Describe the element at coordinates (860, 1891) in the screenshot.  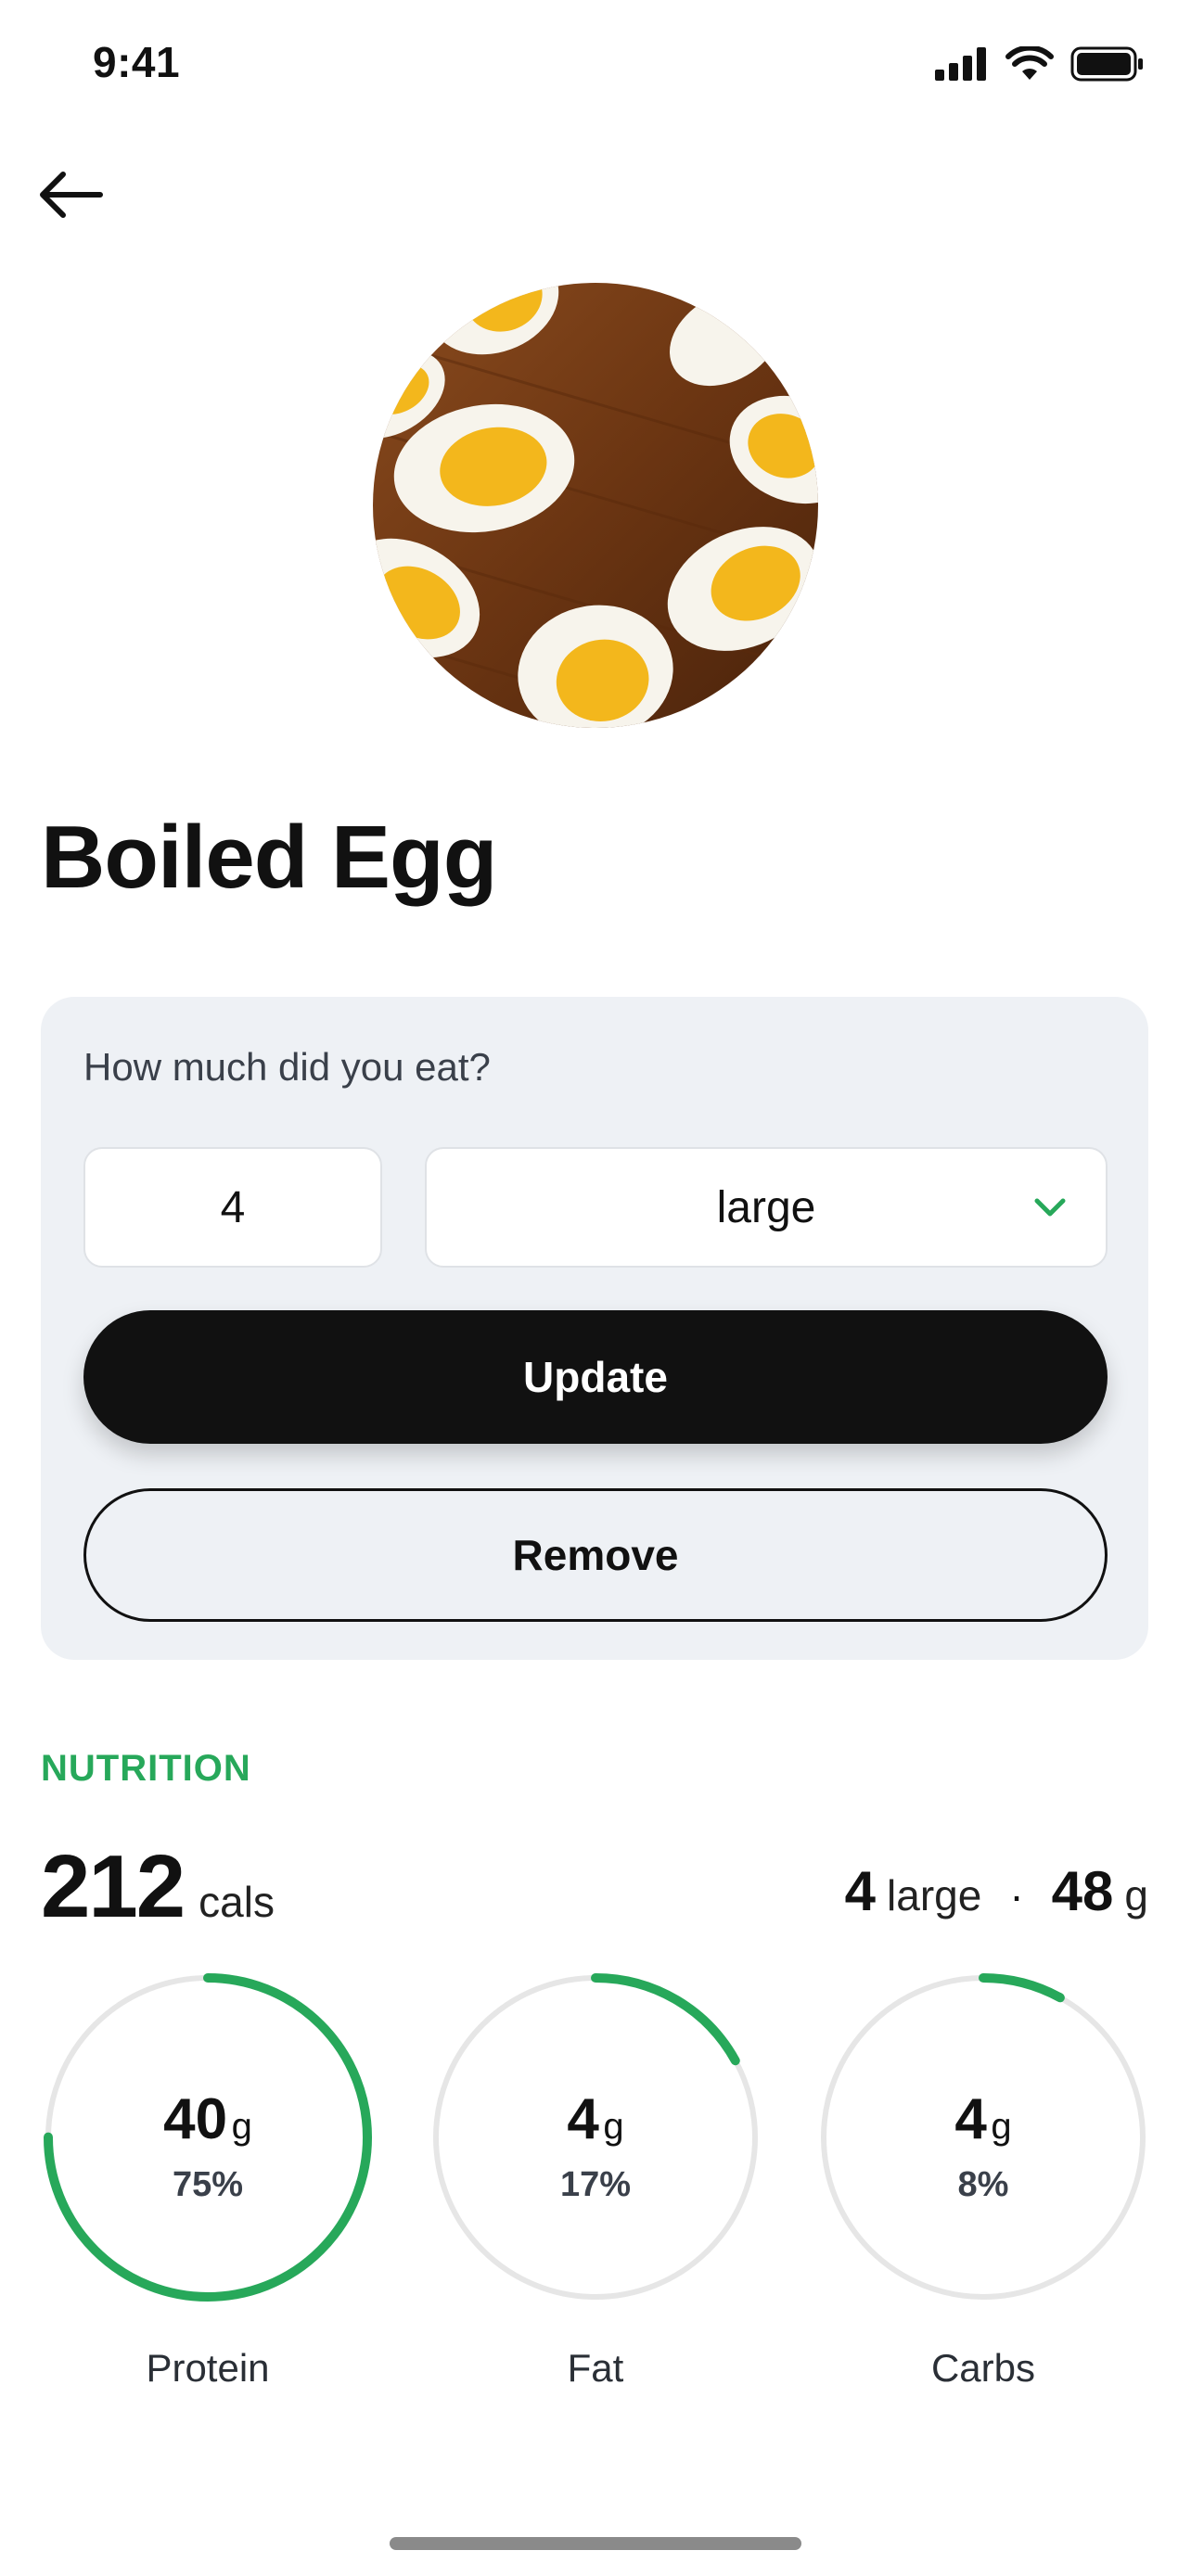
I see `serving-count: 4` at that location.